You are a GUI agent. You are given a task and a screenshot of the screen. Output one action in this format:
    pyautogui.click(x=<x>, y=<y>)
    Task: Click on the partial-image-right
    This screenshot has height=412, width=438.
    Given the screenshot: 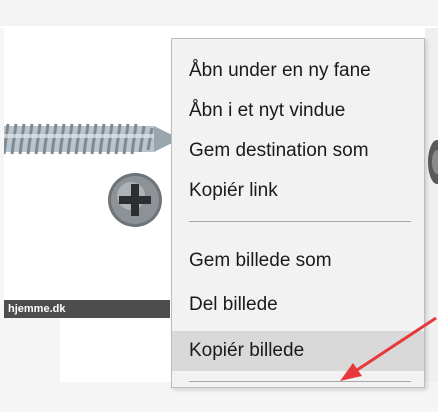 What is the action you would take?
    pyautogui.click(x=433, y=162)
    